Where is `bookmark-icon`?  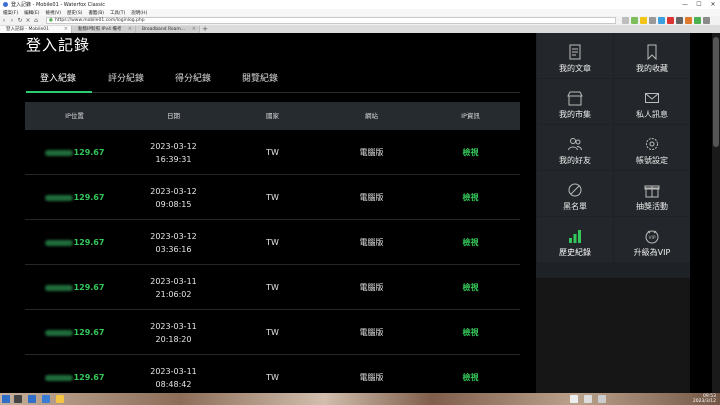
bookmark-icon is located at coordinates (652, 52).